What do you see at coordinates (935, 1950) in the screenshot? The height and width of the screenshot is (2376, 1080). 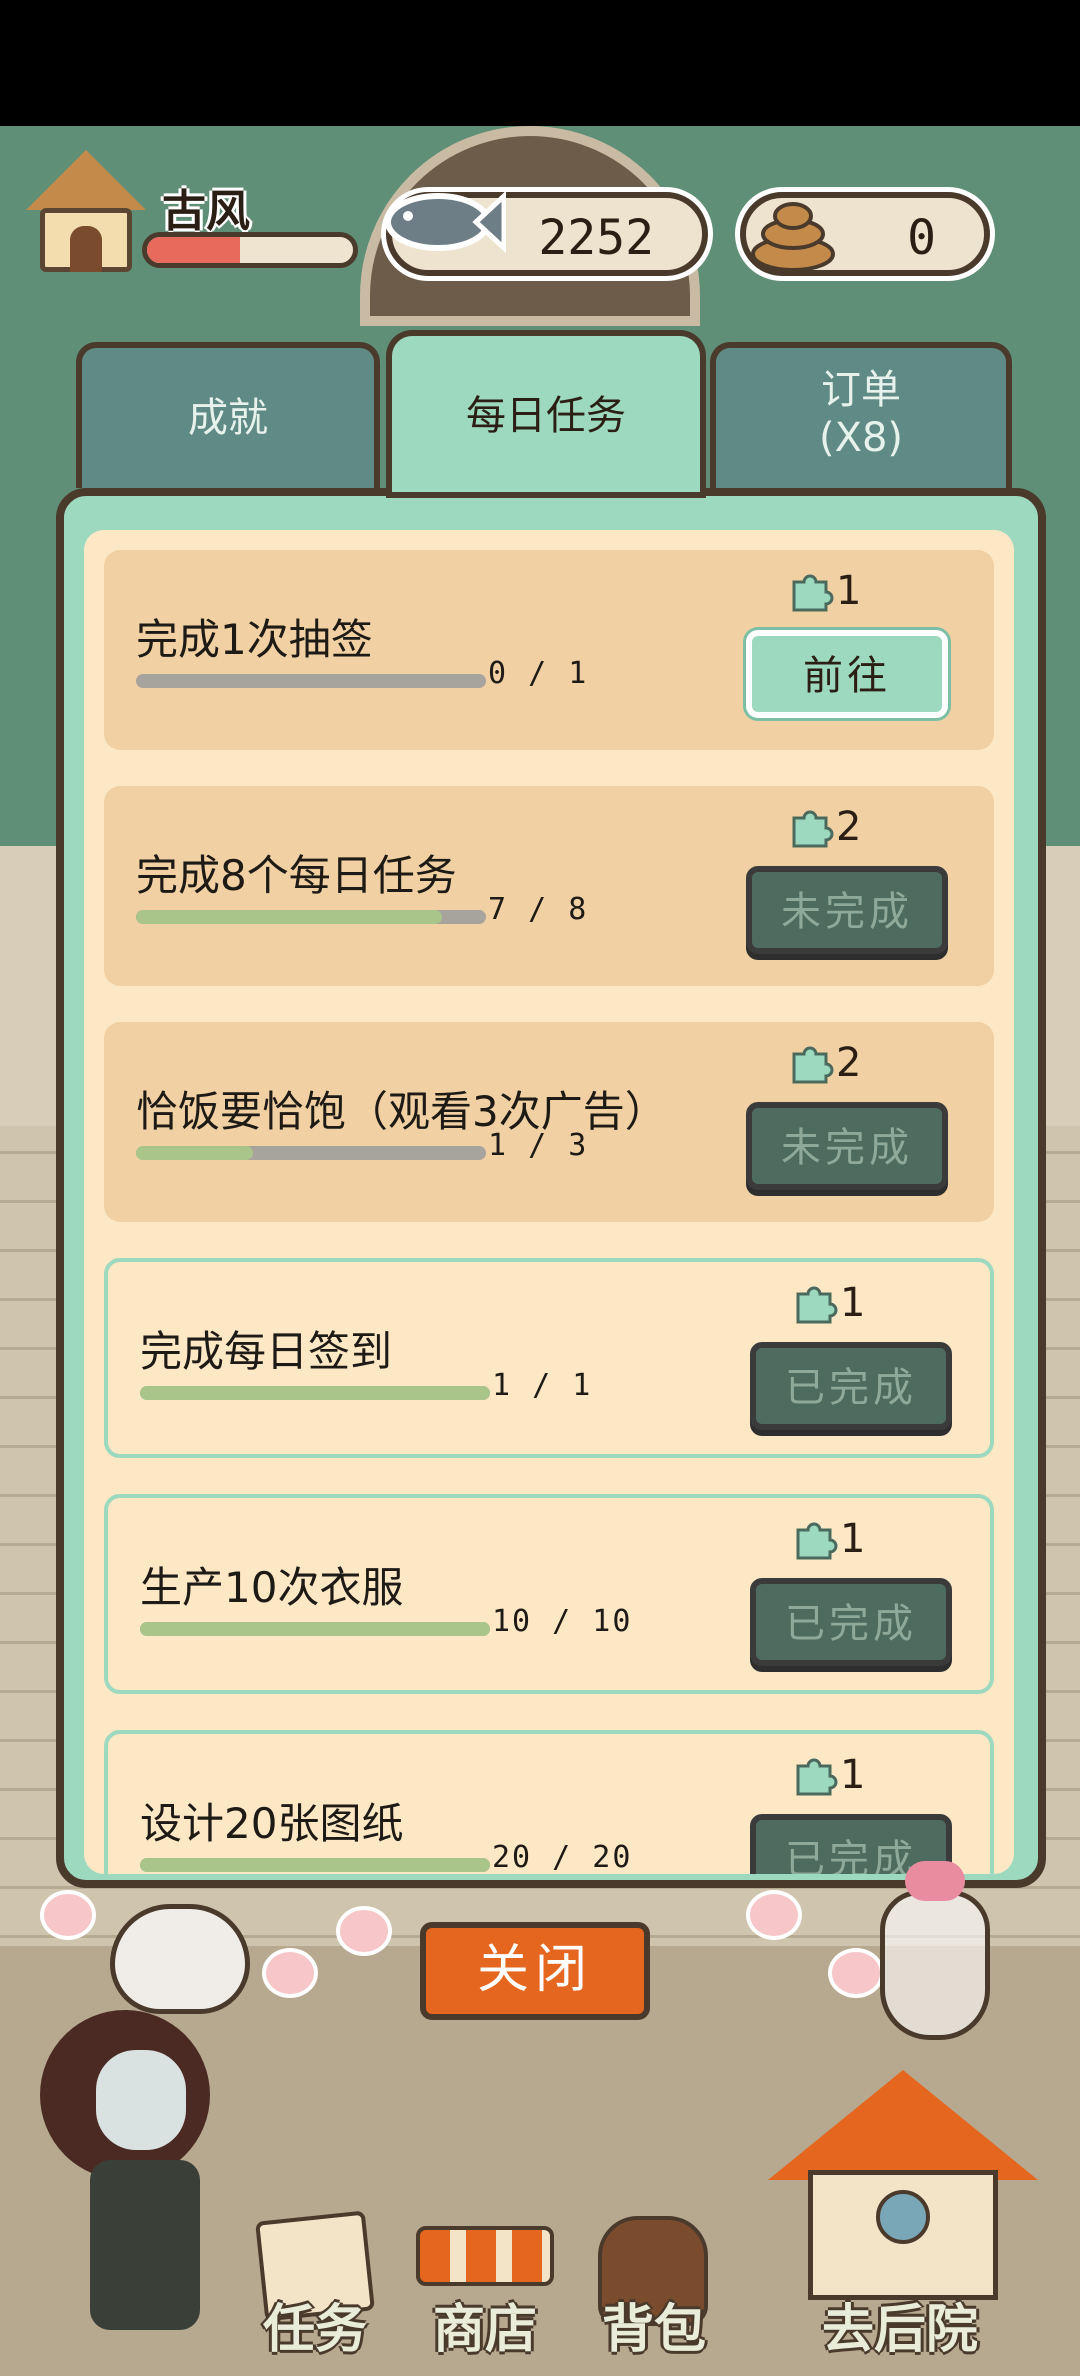 I see `bottle-icon` at bounding box center [935, 1950].